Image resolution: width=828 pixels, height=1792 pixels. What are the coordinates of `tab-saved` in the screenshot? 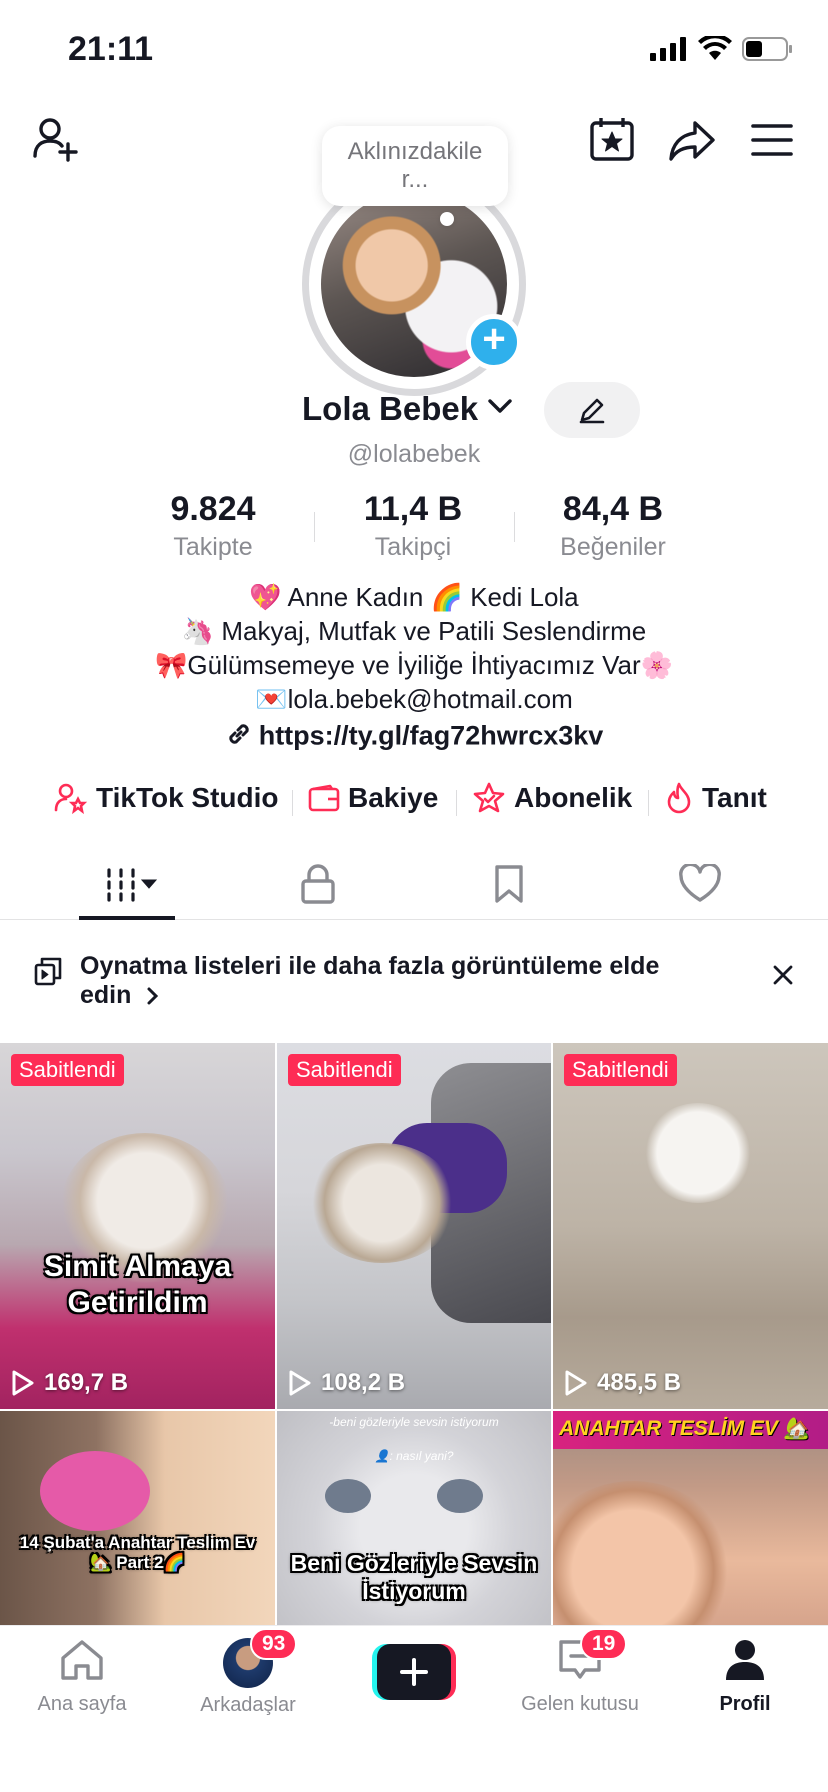 It's located at (509, 884).